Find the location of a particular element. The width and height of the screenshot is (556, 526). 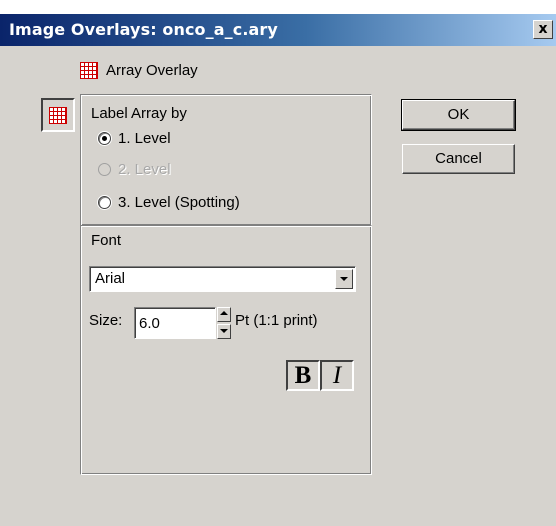

arrow-down-icon is located at coordinates (224, 331).